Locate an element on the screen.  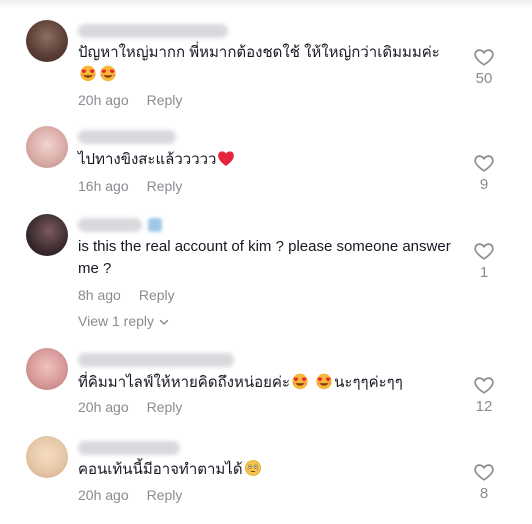
comment-meta: 8h ago Reply is located at coordinates (126, 295).